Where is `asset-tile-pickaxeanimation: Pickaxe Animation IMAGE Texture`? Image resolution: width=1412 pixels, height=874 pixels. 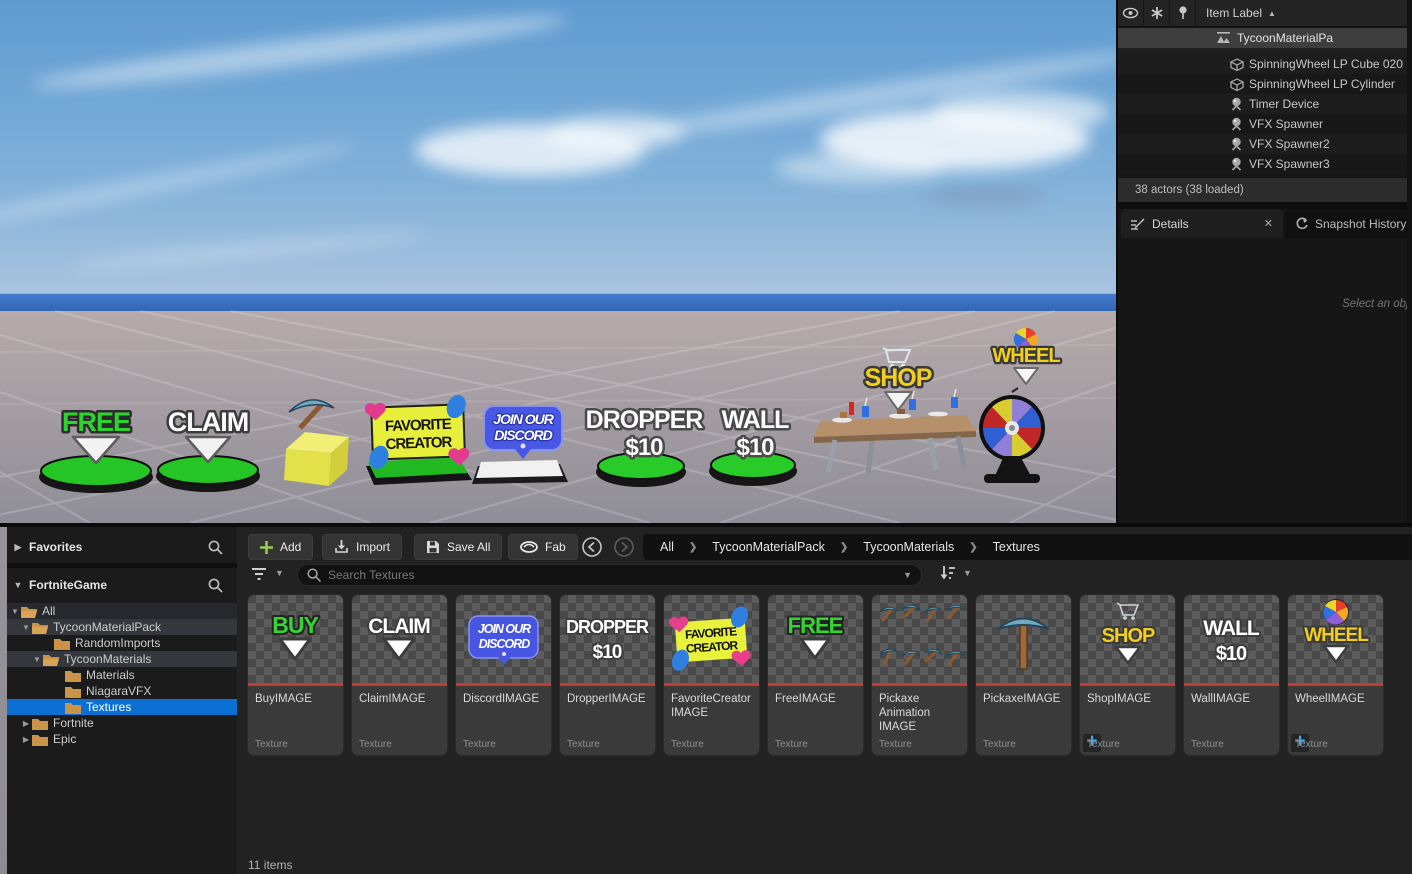
asset-tile-pickaxeanimation: Pickaxe Animation IMAGE Texture is located at coordinates (919, 675).